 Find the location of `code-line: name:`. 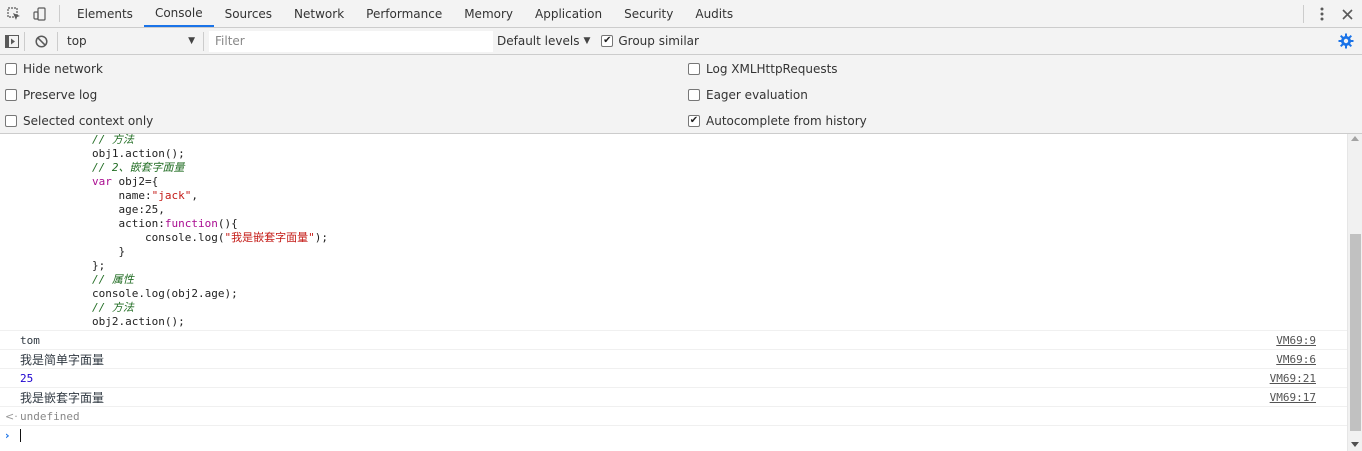

code-line: name: is located at coordinates (122, 195).